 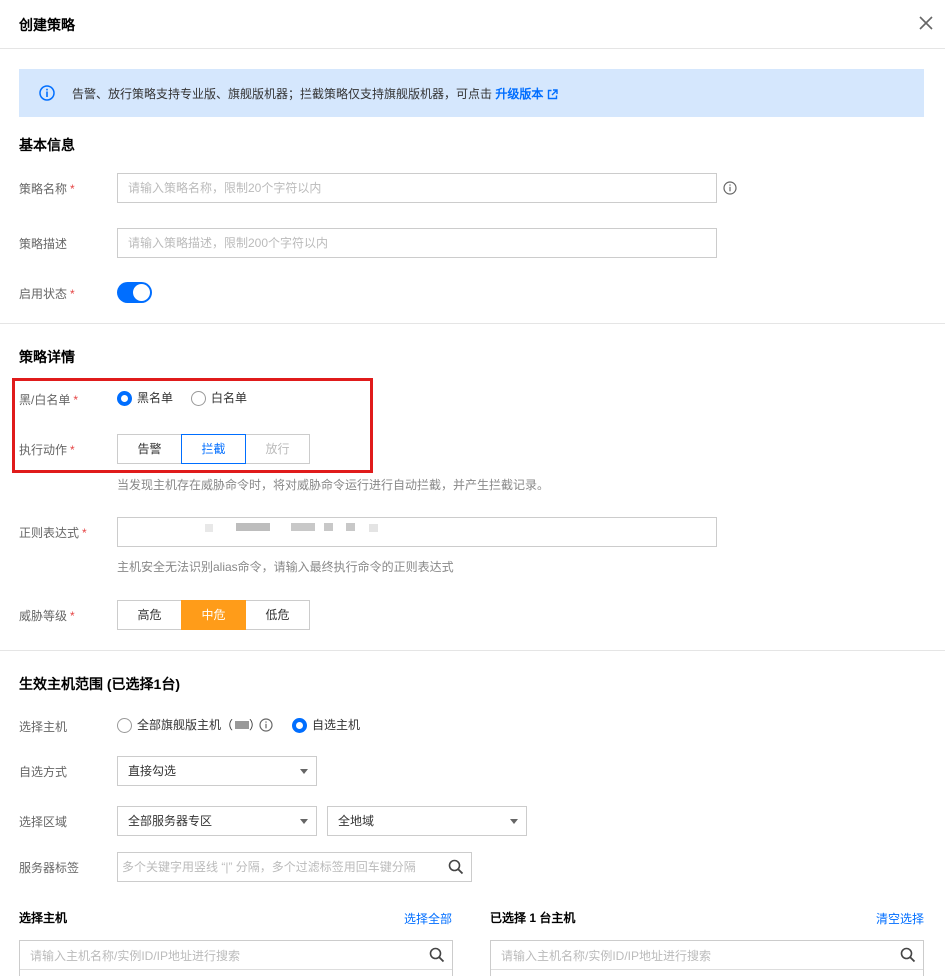 I want to click on zone-select: 全部服务器专区, so click(x=217, y=821).